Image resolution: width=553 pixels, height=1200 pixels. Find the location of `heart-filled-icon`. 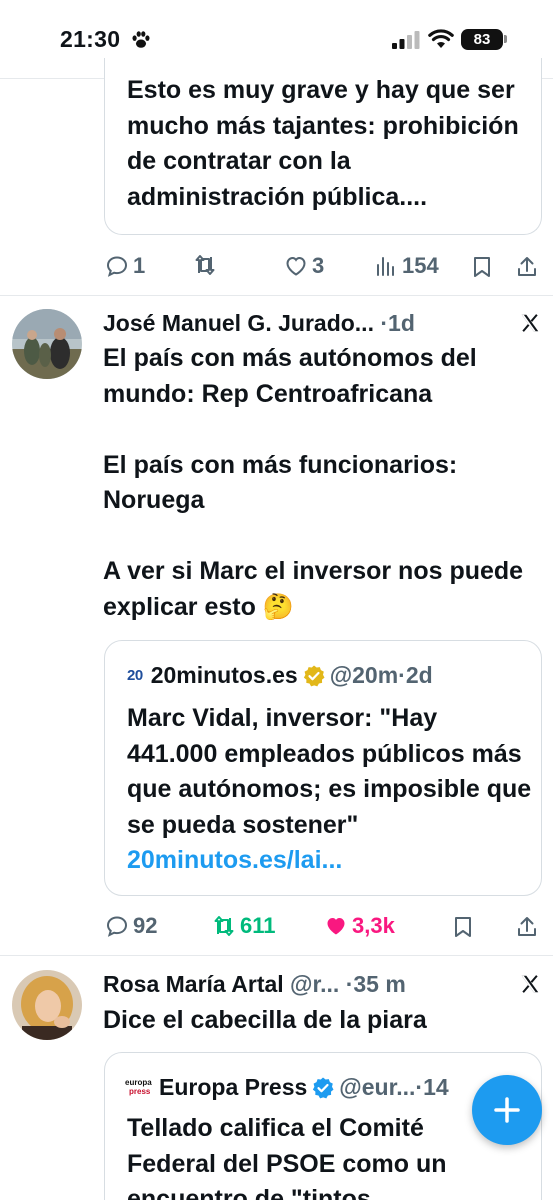

heart-filled-icon is located at coordinates (336, 926).